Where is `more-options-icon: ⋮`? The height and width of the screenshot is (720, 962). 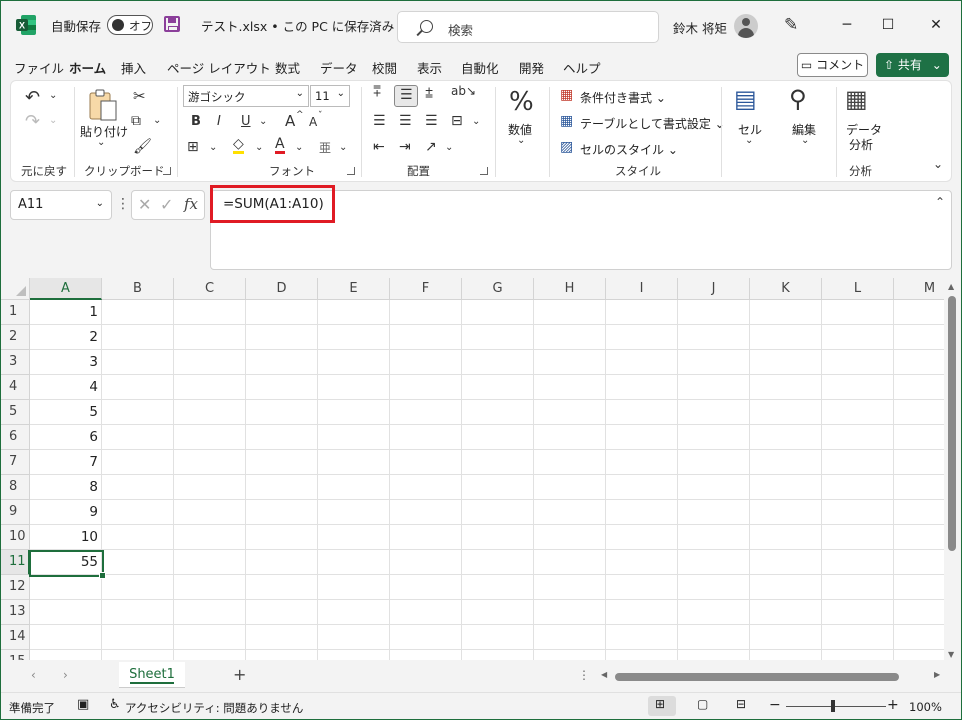 more-options-icon: ⋮ is located at coordinates (123, 204).